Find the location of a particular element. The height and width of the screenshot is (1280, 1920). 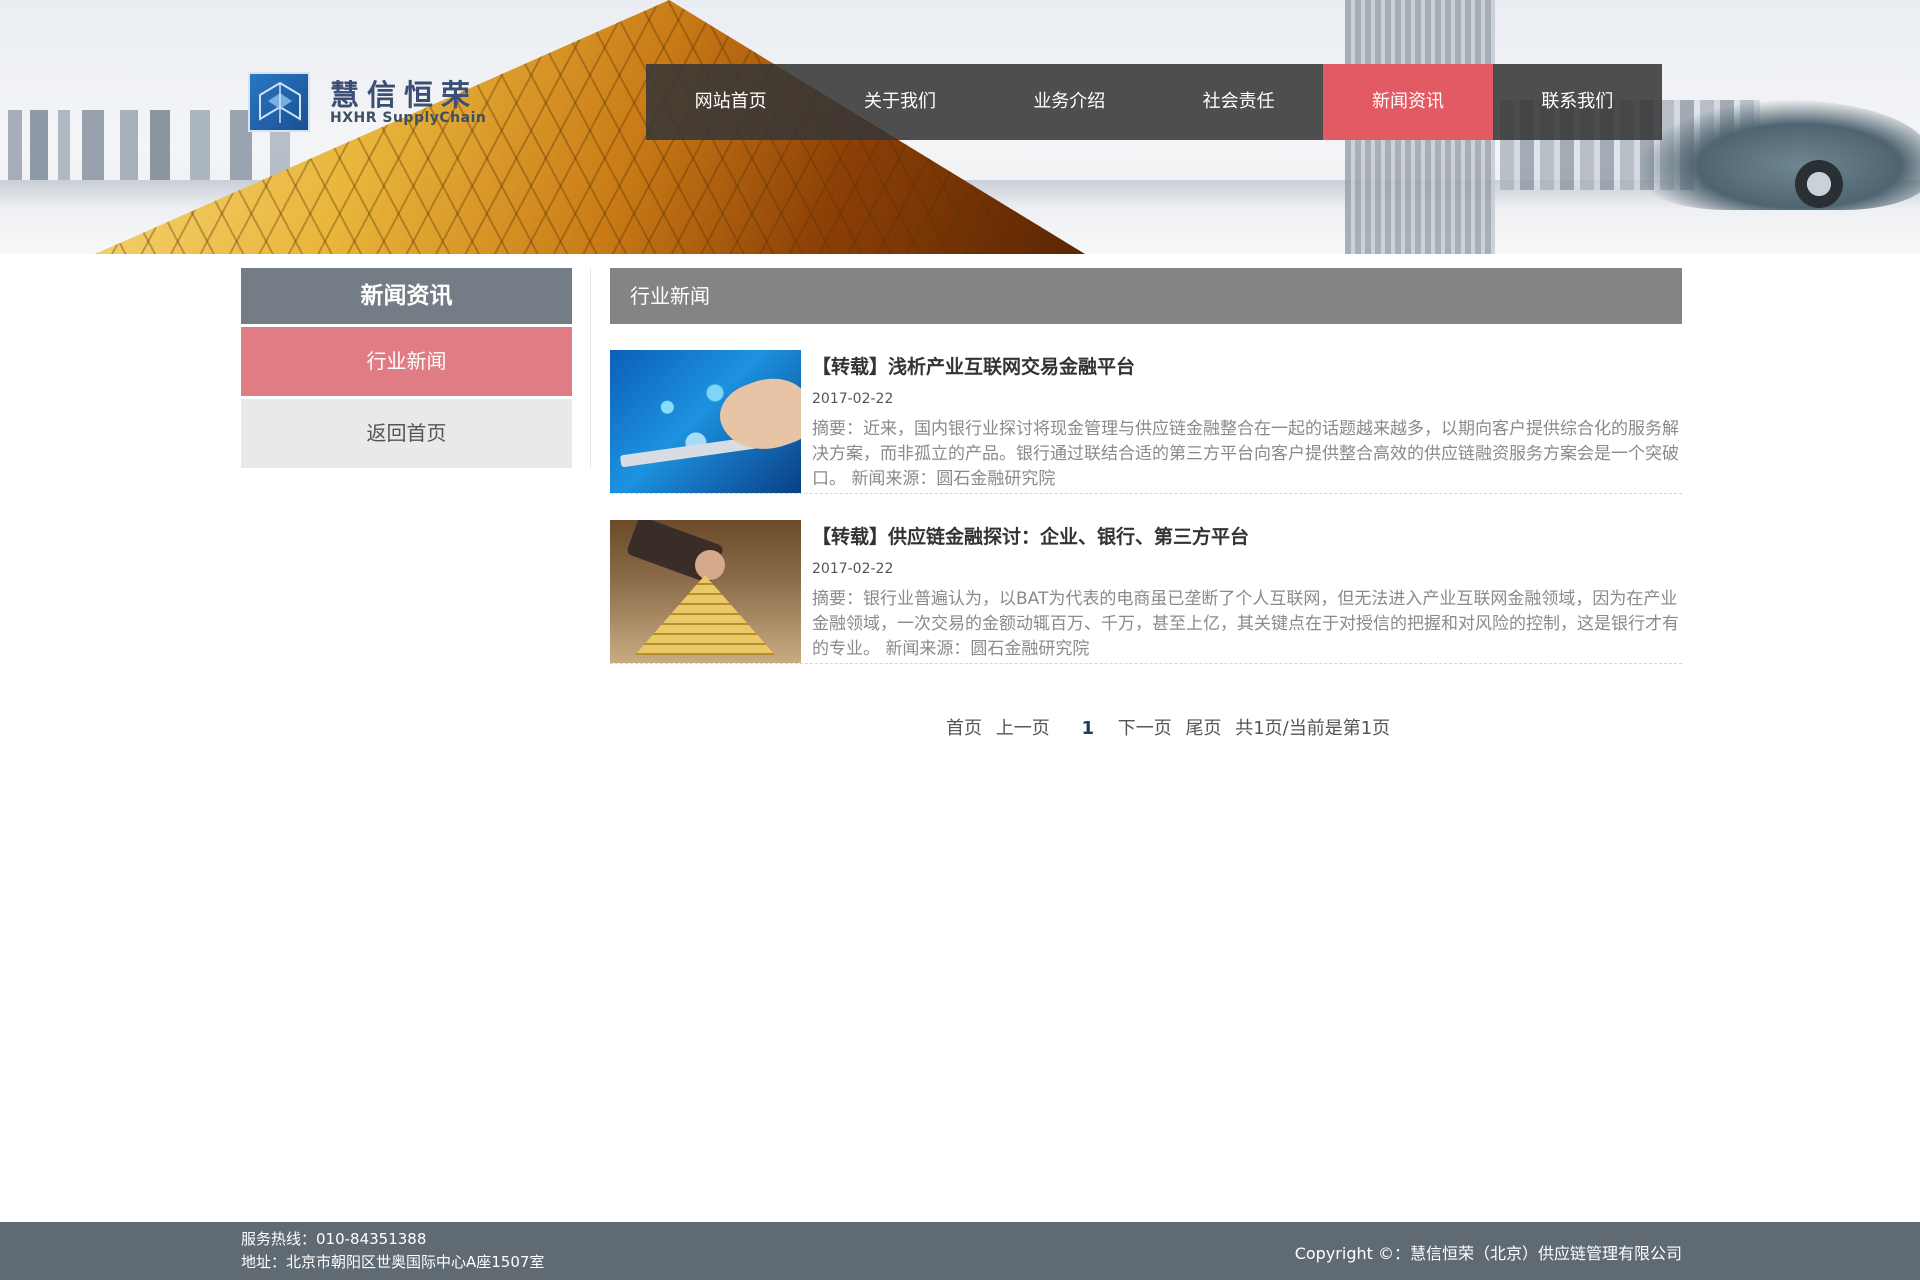

nav-item-contact: 联系我们 is located at coordinates (1577, 102).